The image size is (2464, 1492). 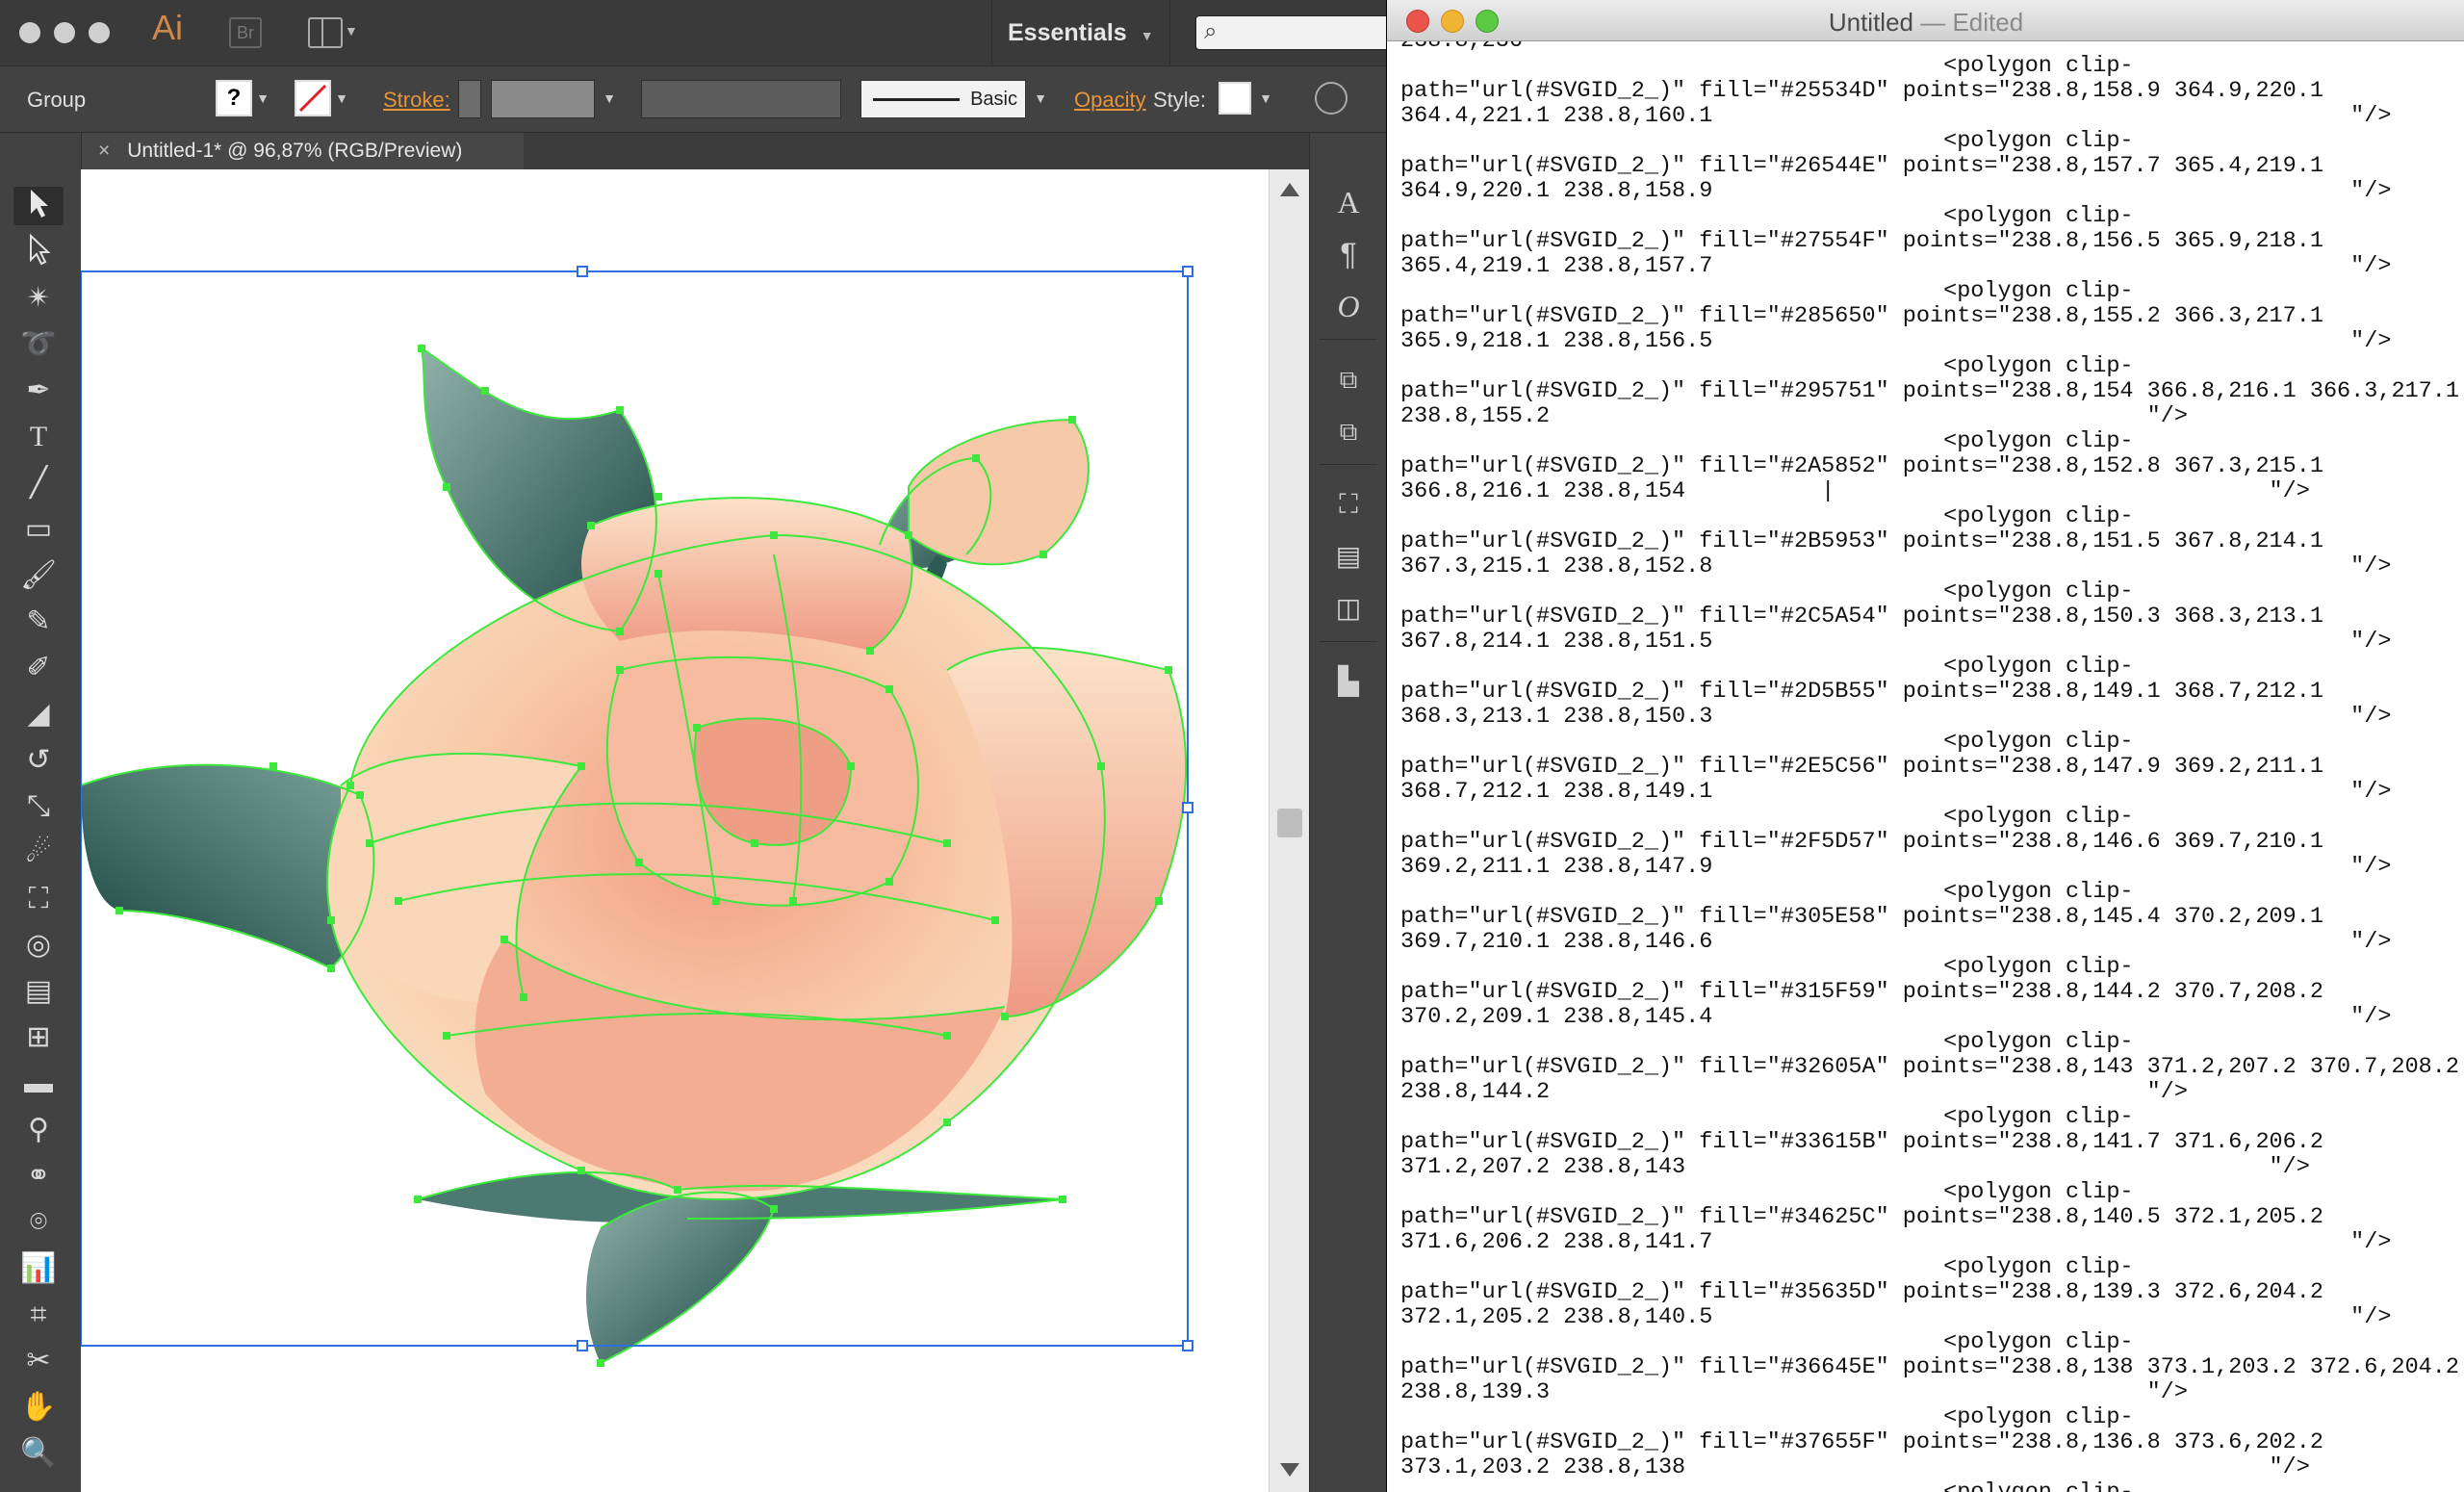 I want to click on transform-panel-icon: ⛶, so click(x=1348, y=504).